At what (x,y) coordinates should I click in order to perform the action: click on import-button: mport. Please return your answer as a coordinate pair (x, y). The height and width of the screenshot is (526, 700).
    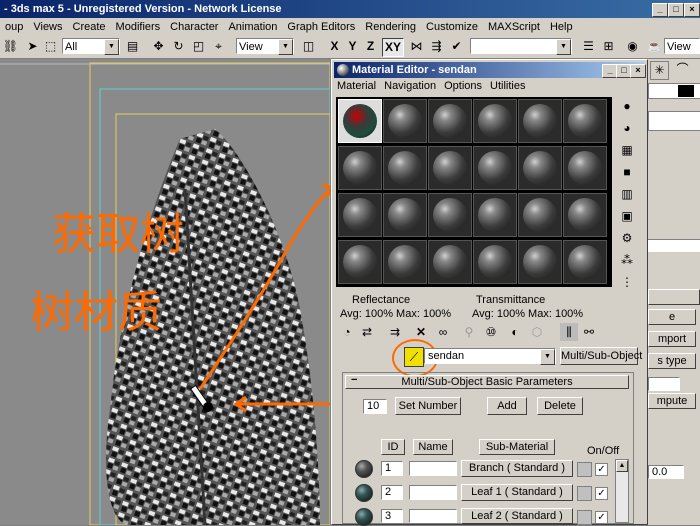
    Looking at the image, I should click on (672, 339).